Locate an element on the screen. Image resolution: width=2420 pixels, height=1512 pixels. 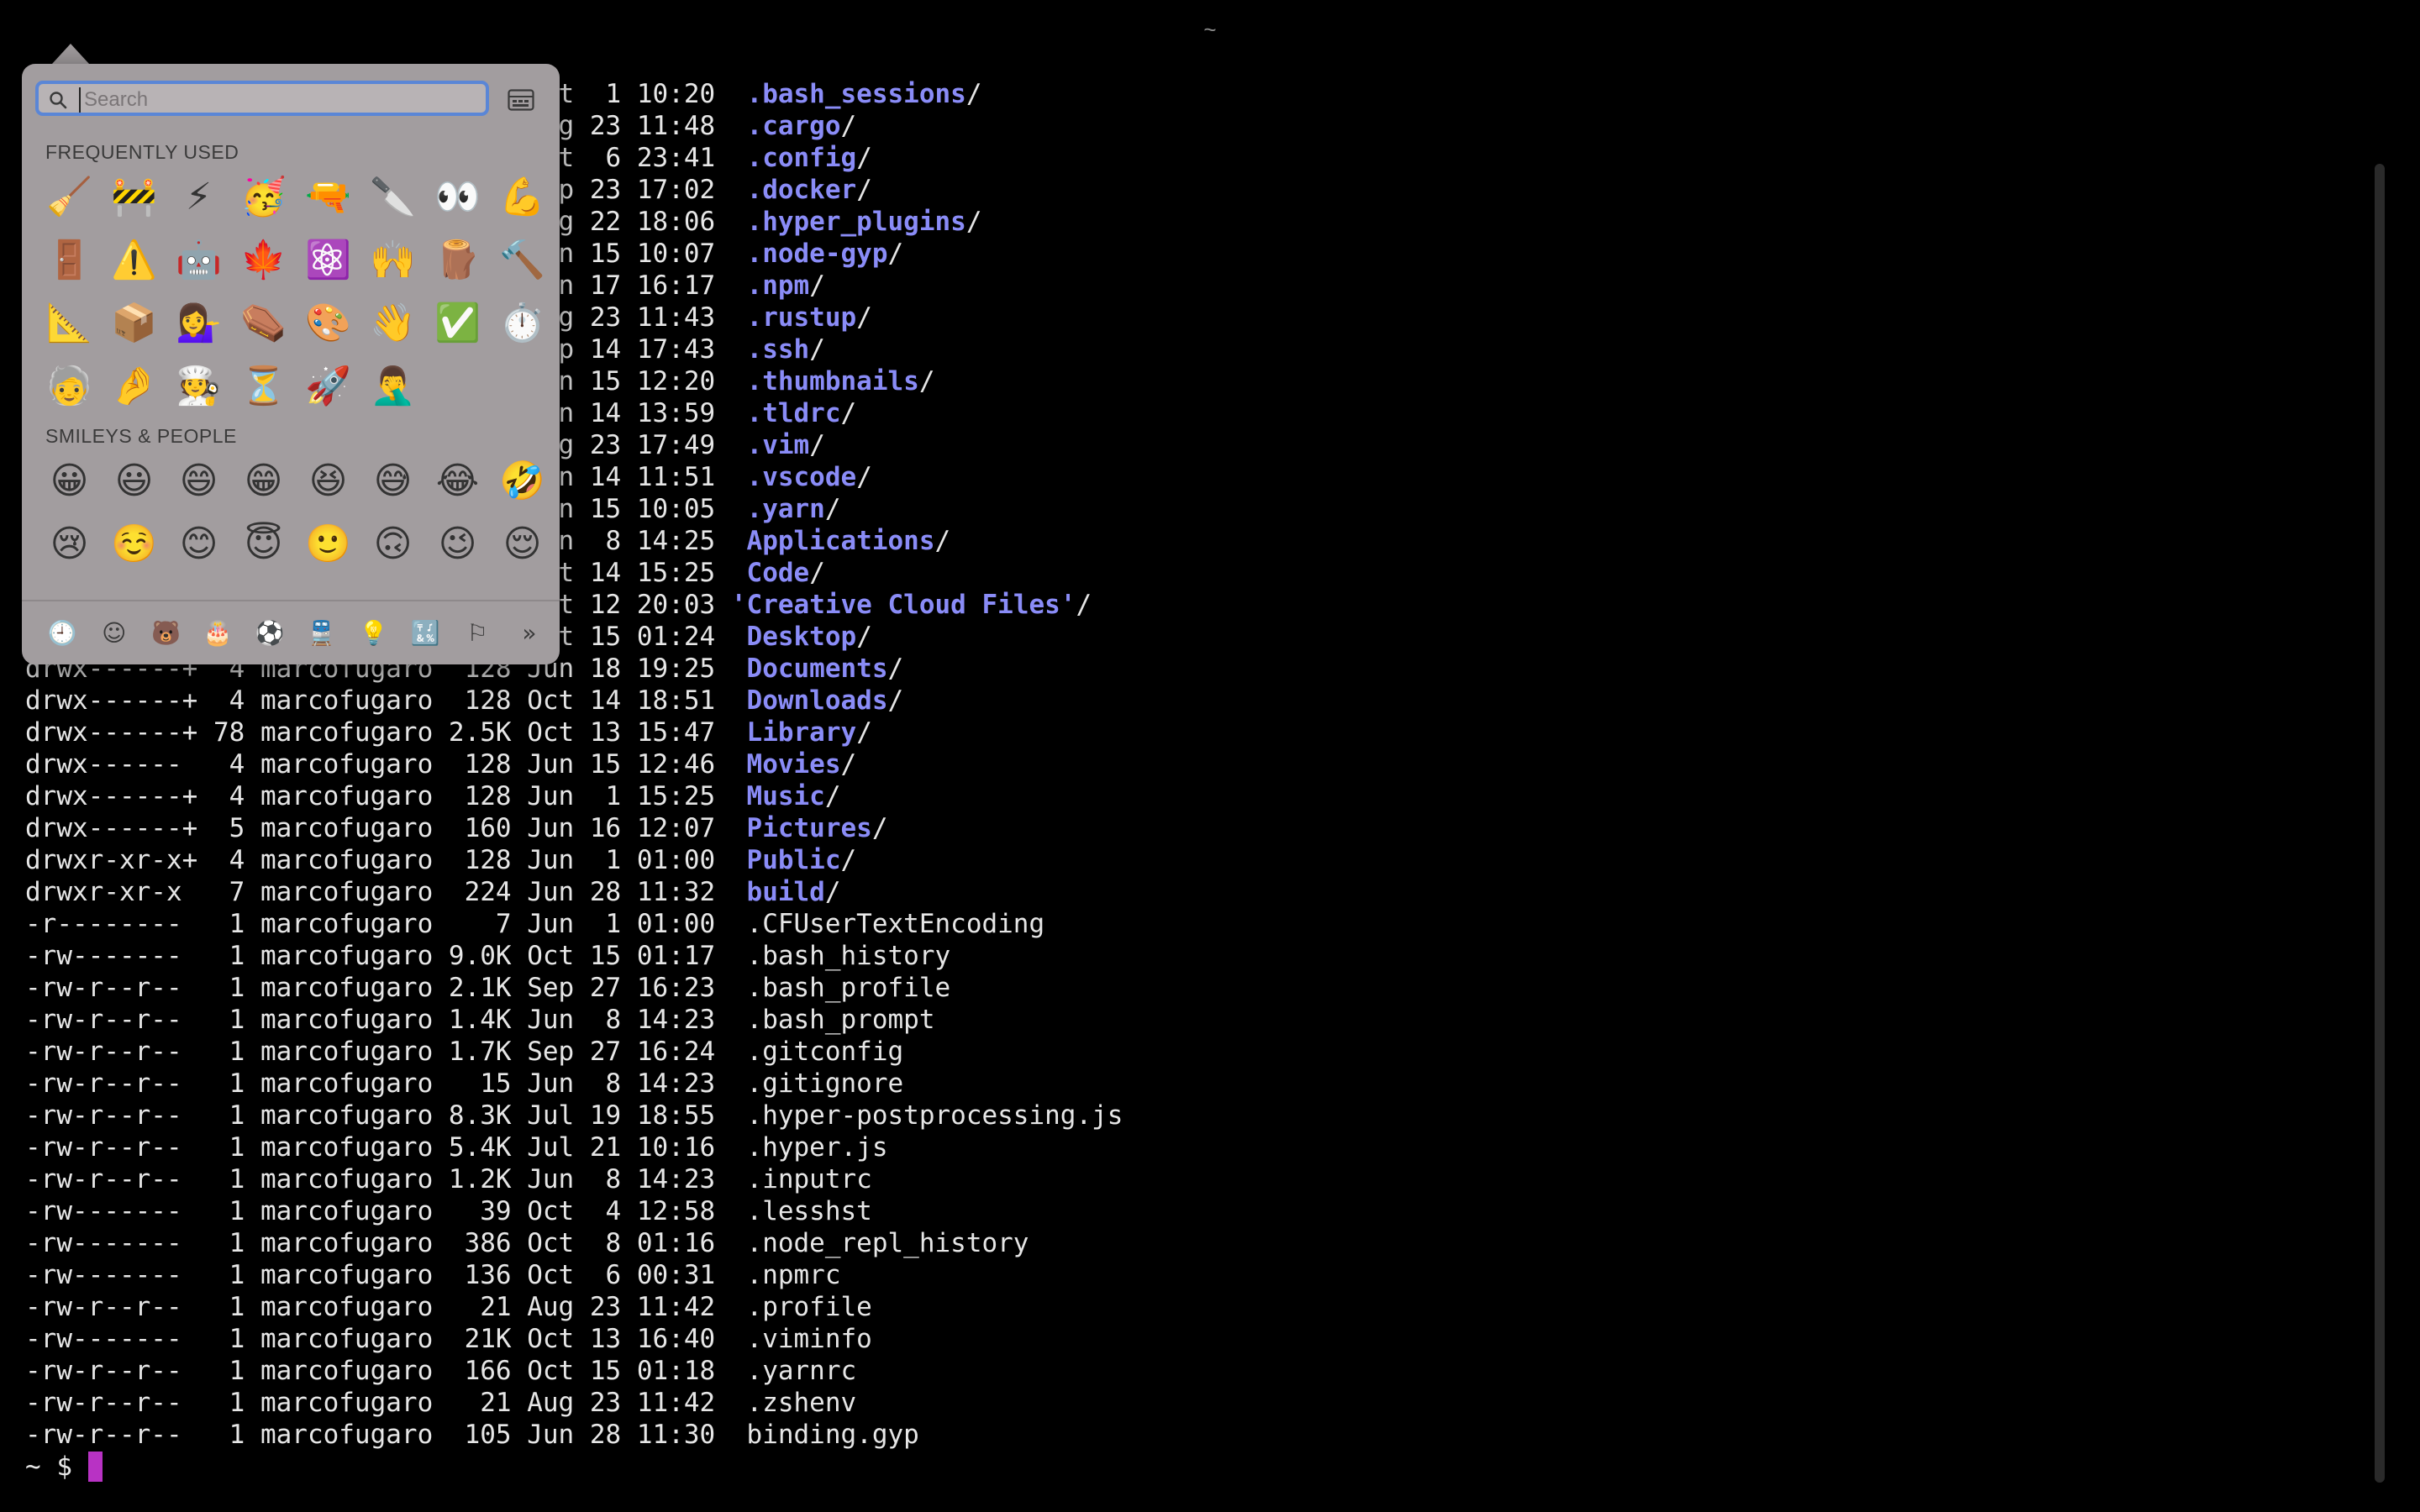
emoji-button: 🔪 is located at coordinates (392, 196).